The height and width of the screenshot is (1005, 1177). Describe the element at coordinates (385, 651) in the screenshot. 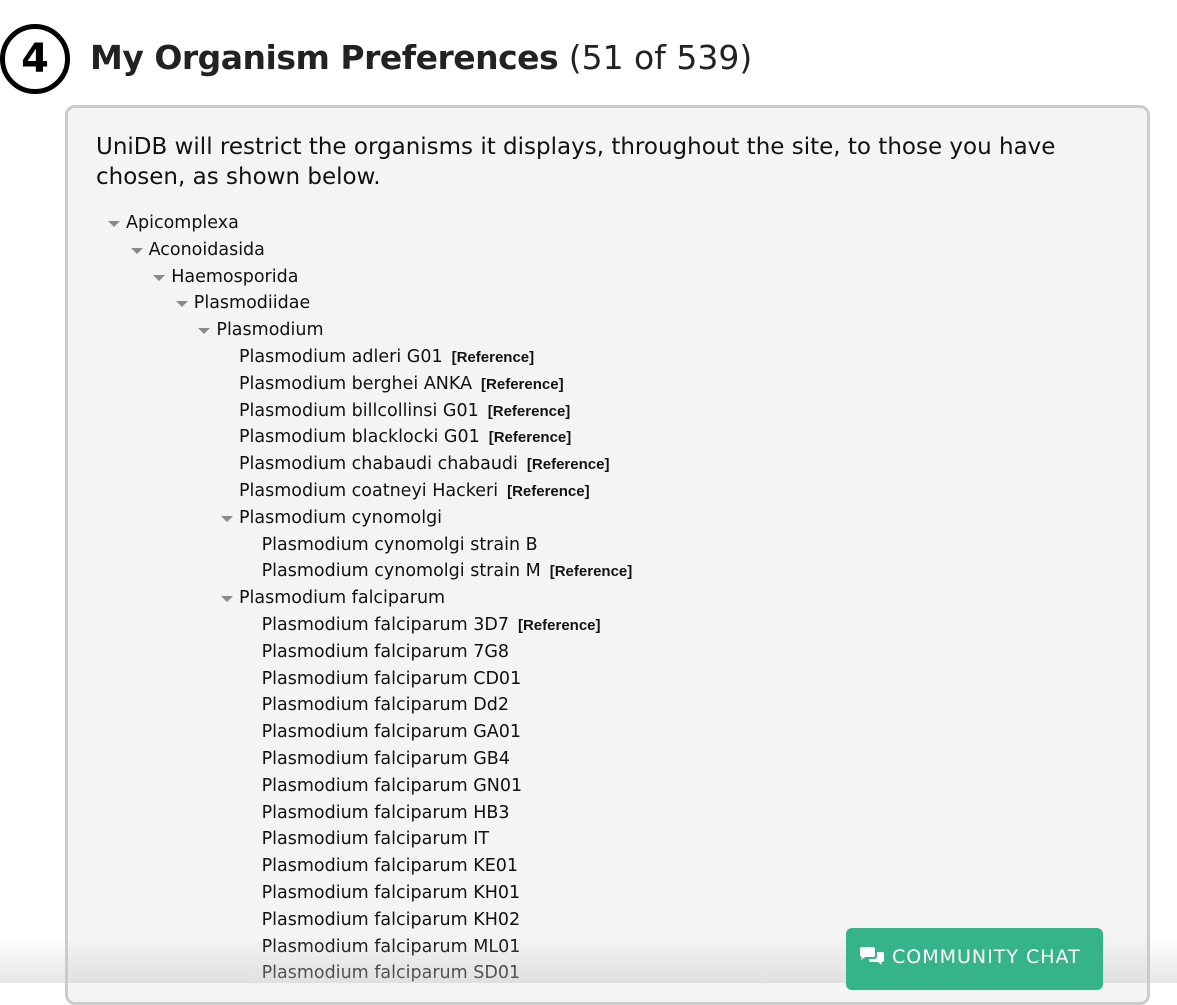

I see `tree-node-label: Plasmodium falciparum 7G8` at that location.